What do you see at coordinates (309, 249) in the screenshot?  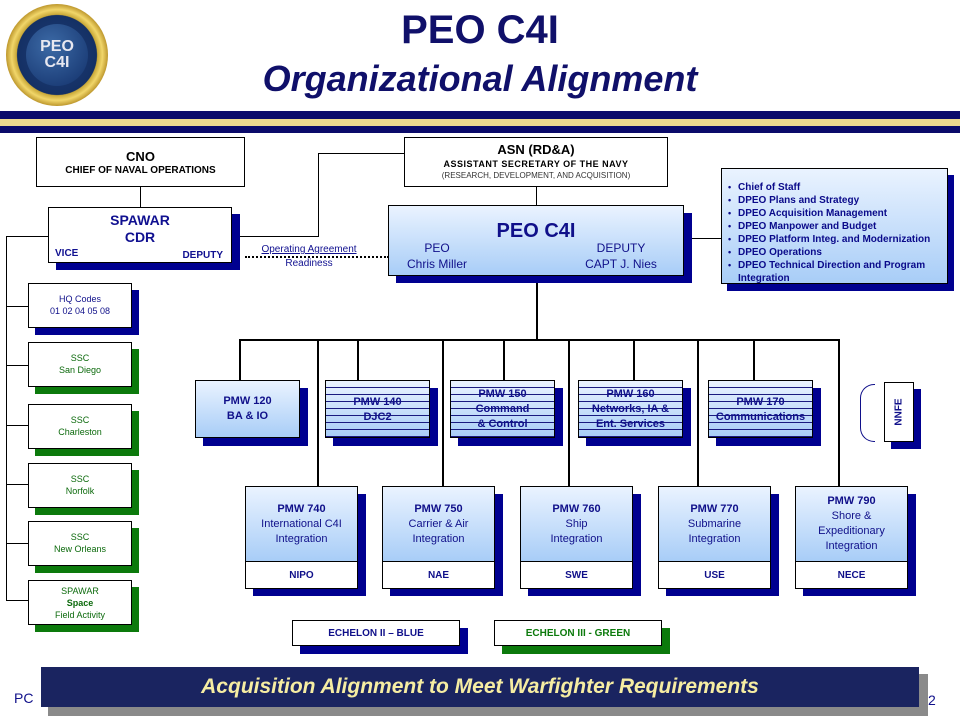 I see `operating-agreement-label: Operating Agreement` at bounding box center [309, 249].